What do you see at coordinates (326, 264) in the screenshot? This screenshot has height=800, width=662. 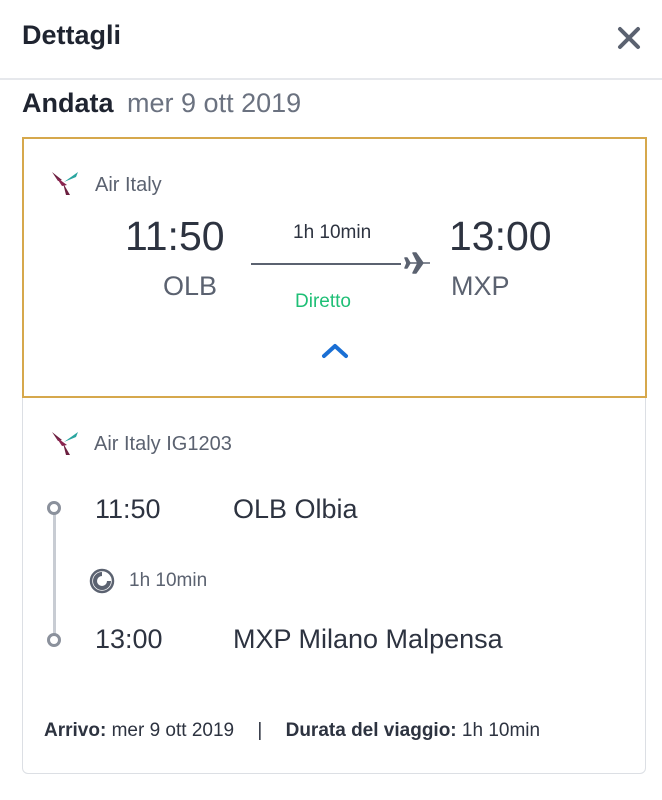 I see `route-line` at bounding box center [326, 264].